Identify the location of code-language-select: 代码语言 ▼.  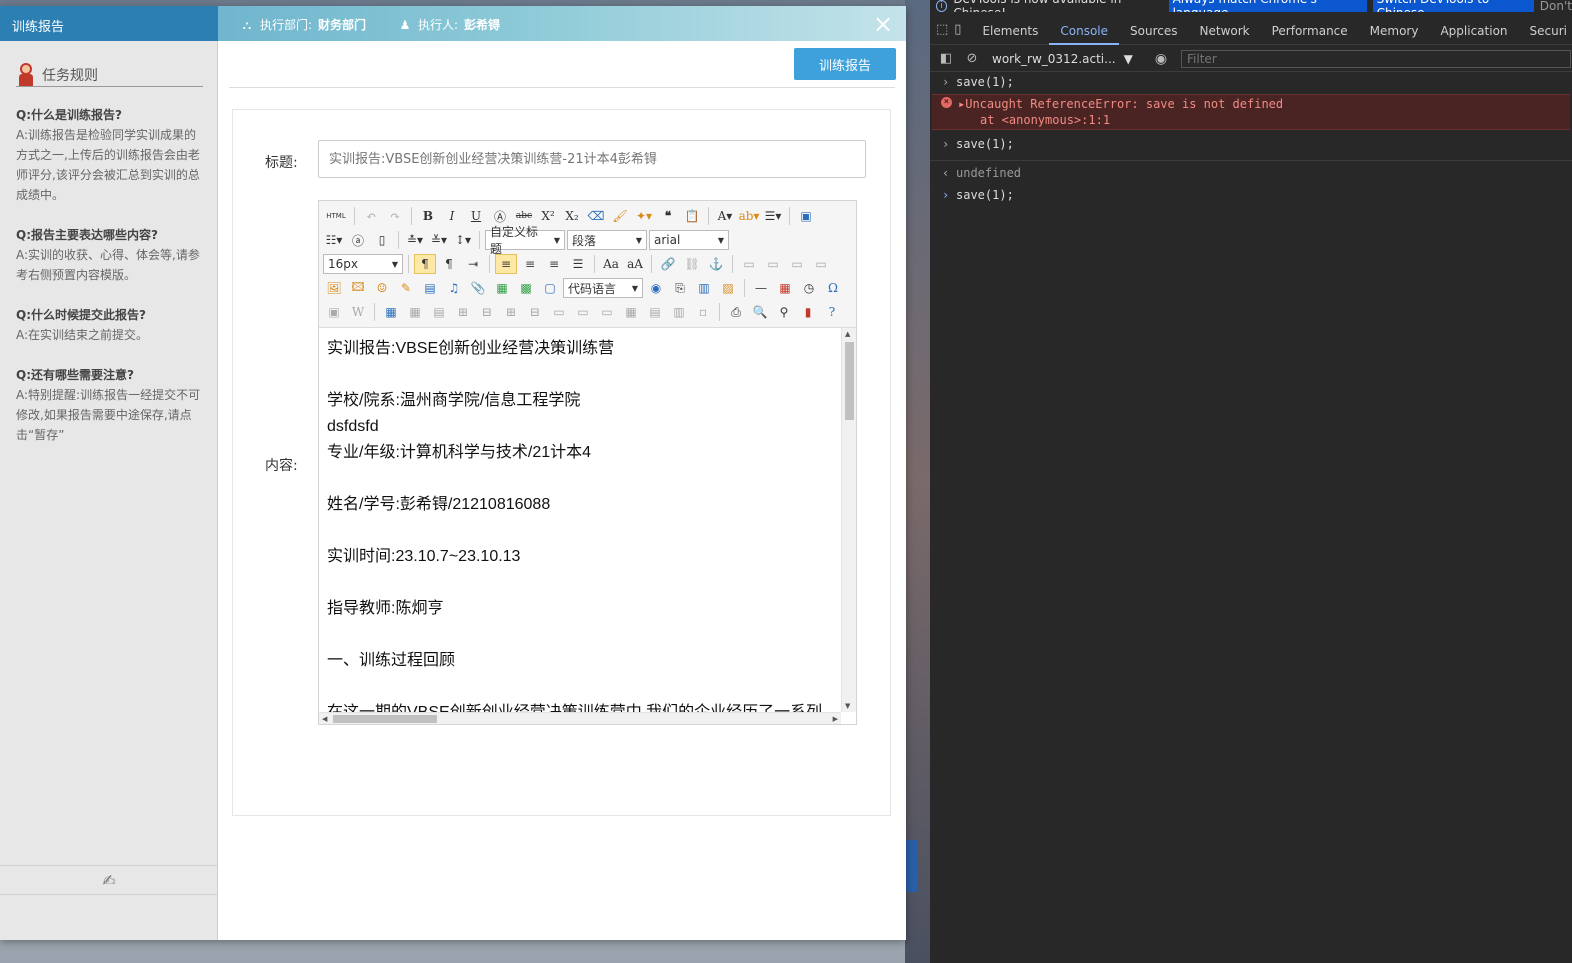
(603, 288).